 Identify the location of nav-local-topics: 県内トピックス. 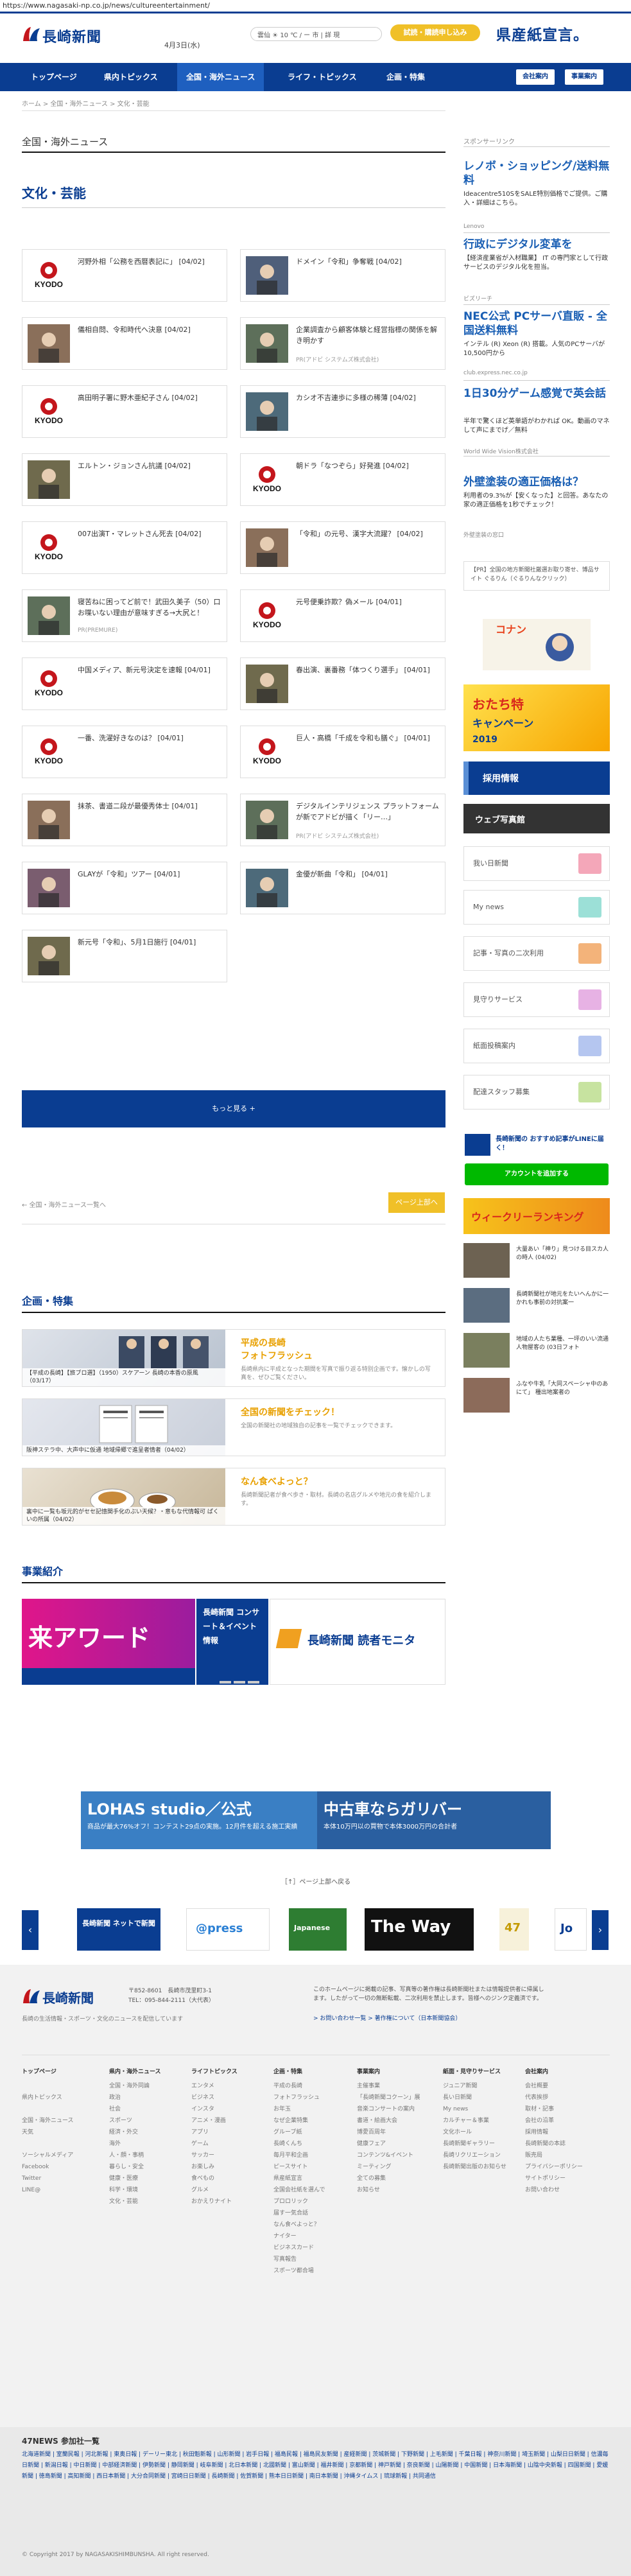
(131, 77).